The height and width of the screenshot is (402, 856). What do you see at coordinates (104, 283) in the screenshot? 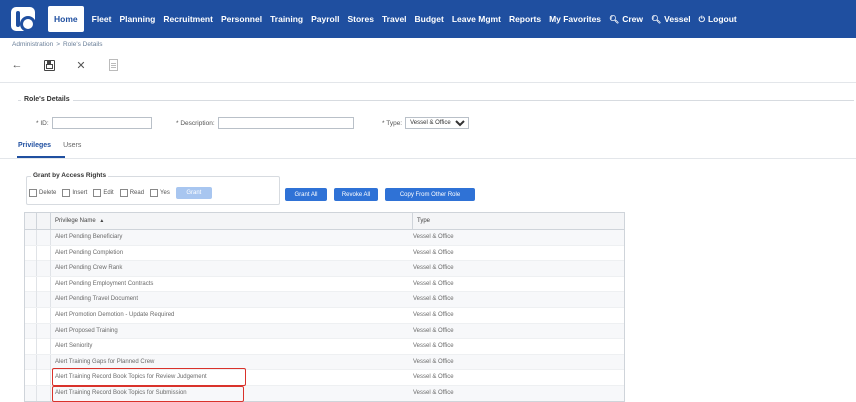
I see `privilege-name-cell: Alert Pending Employment Contracts` at bounding box center [104, 283].